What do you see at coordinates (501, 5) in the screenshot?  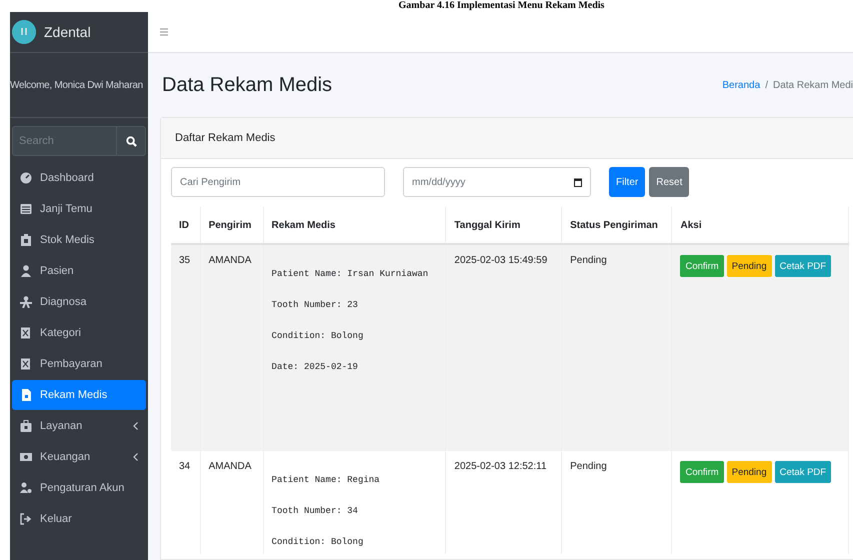 I see `figure-caption: Gambar 4.16 Implementasi Menu Rekam Medis` at bounding box center [501, 5].